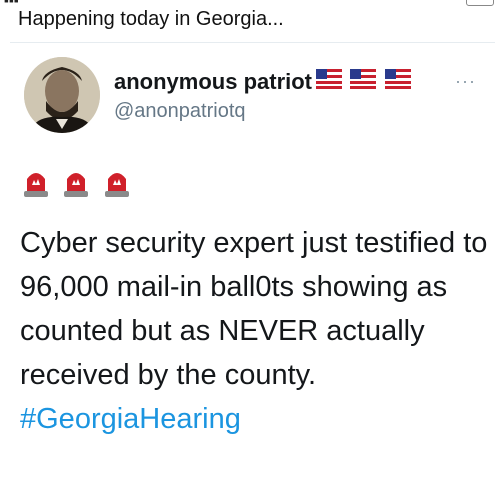  What do you see at coordinates (130, 419) in the screenshot?
I see `hashtag-link: #GeorgiaHearing` at bounding box center [130, 419].